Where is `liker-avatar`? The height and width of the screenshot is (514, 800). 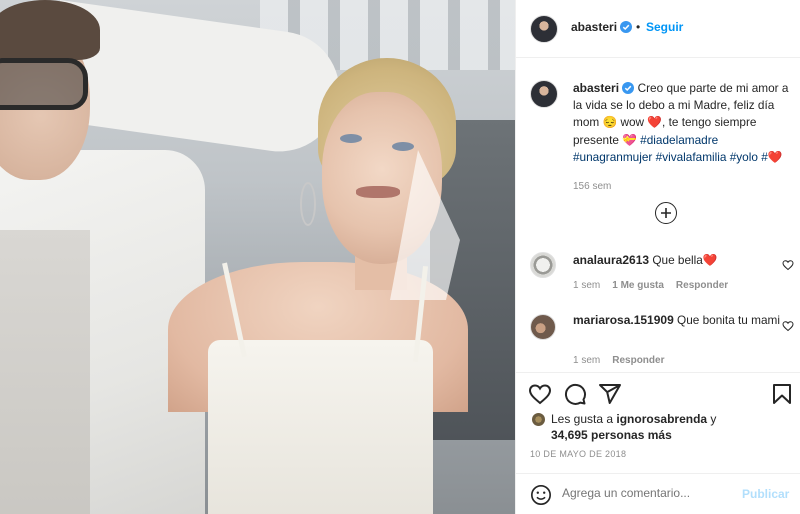
liker-avatar is located at coordinates (538, 419).